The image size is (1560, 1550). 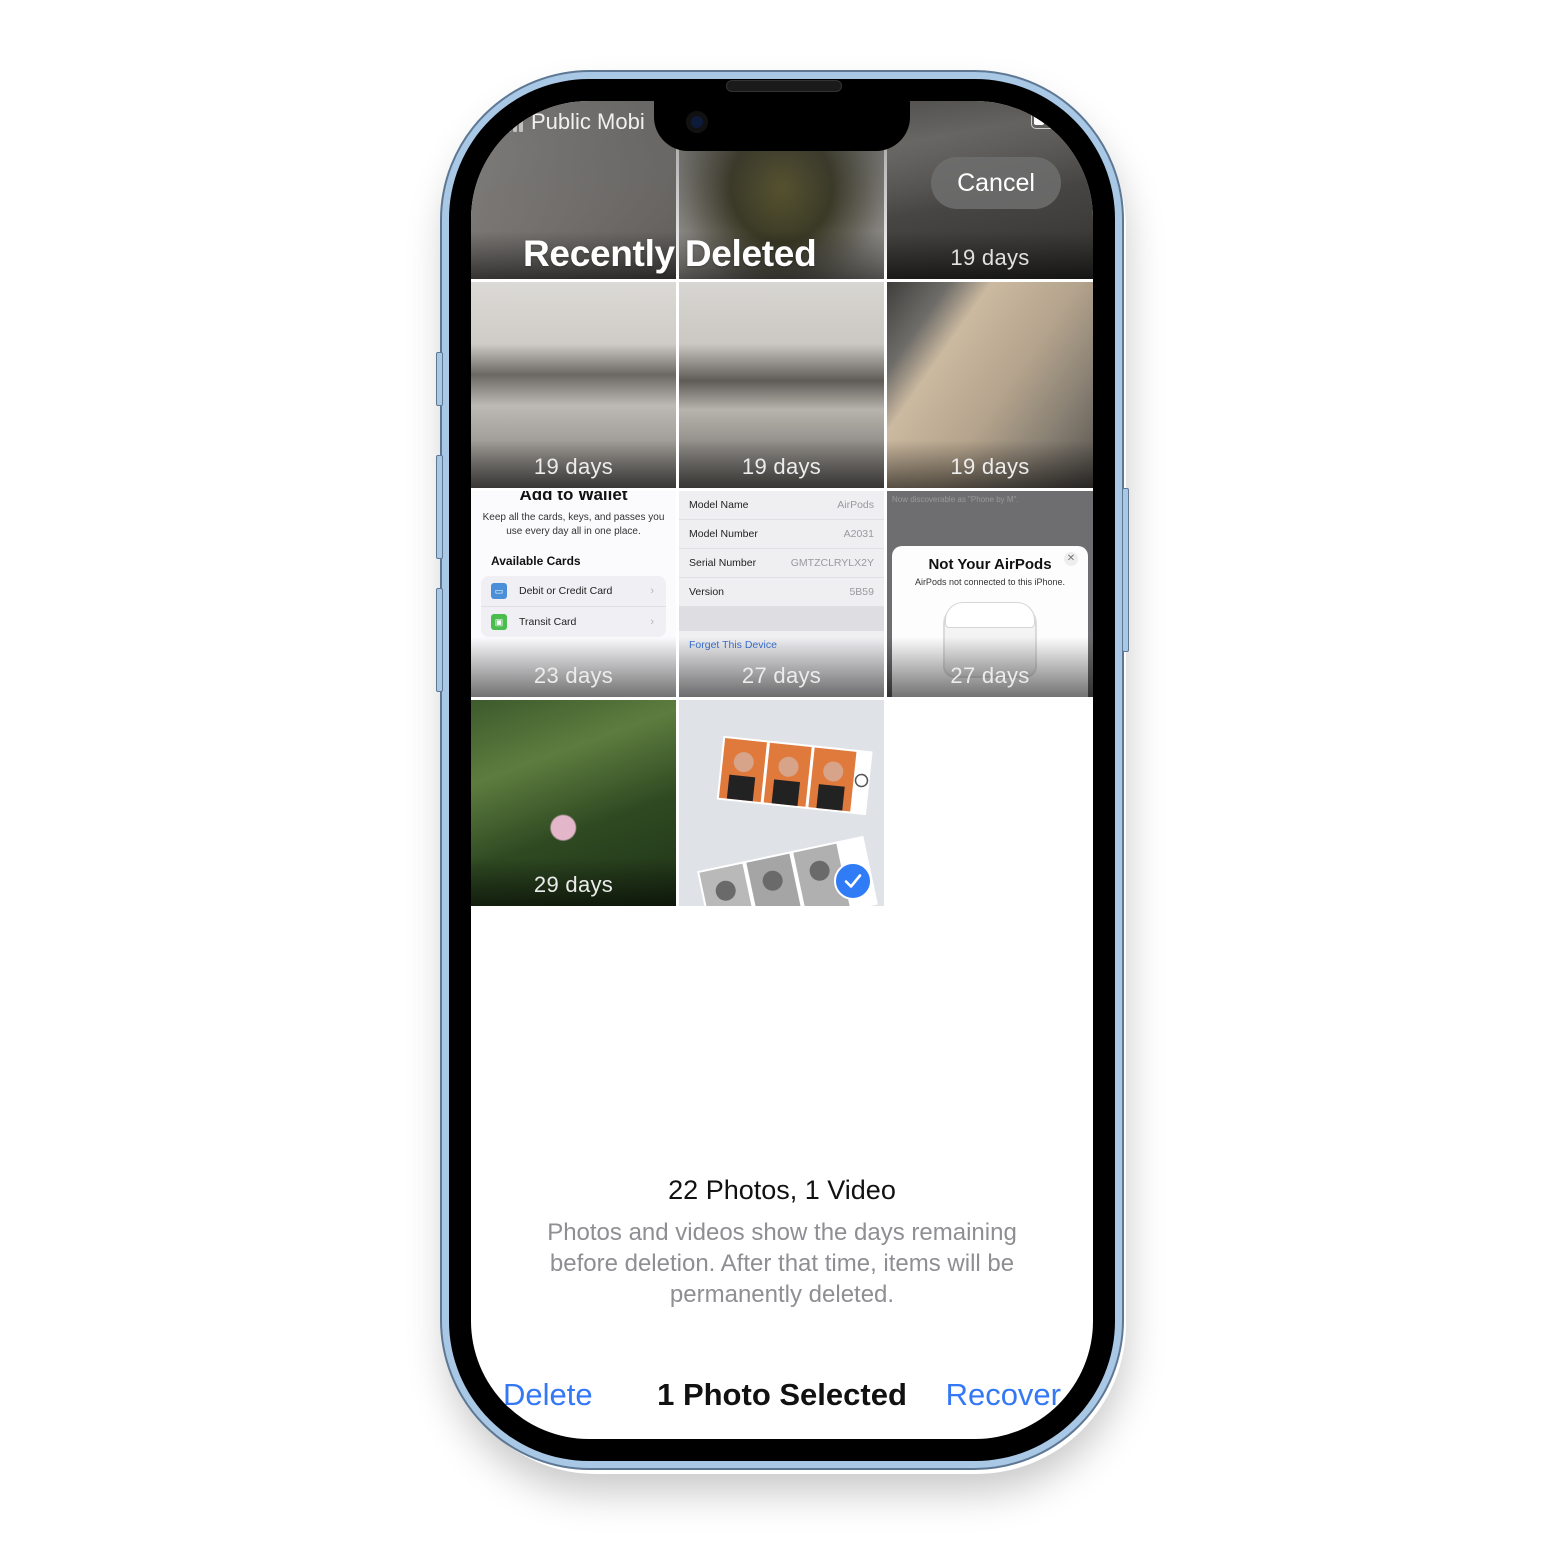 I want to click on selected-checkmark-icon, so click(x=853, y=881).